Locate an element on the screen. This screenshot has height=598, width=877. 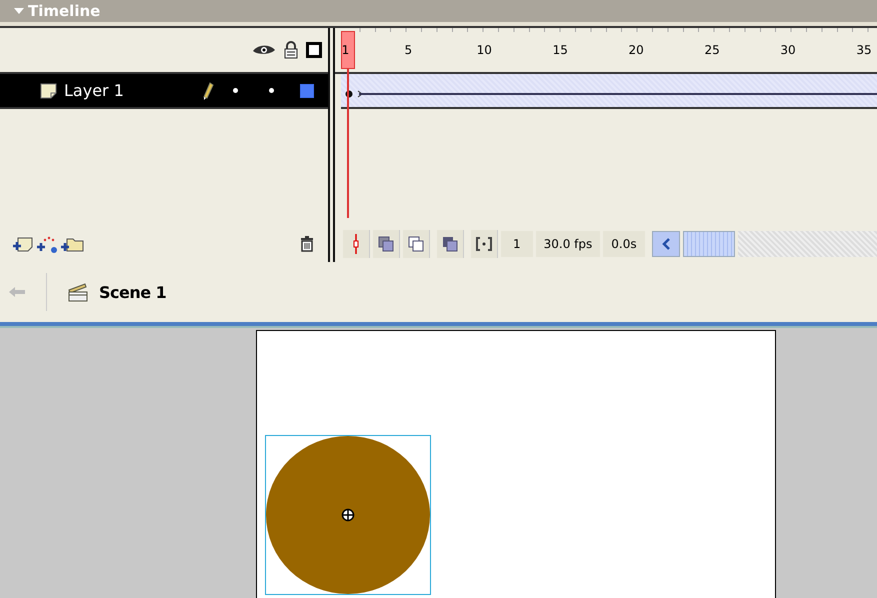
elapsed-time-field: 0.0s is located at coordinates (624, 244).